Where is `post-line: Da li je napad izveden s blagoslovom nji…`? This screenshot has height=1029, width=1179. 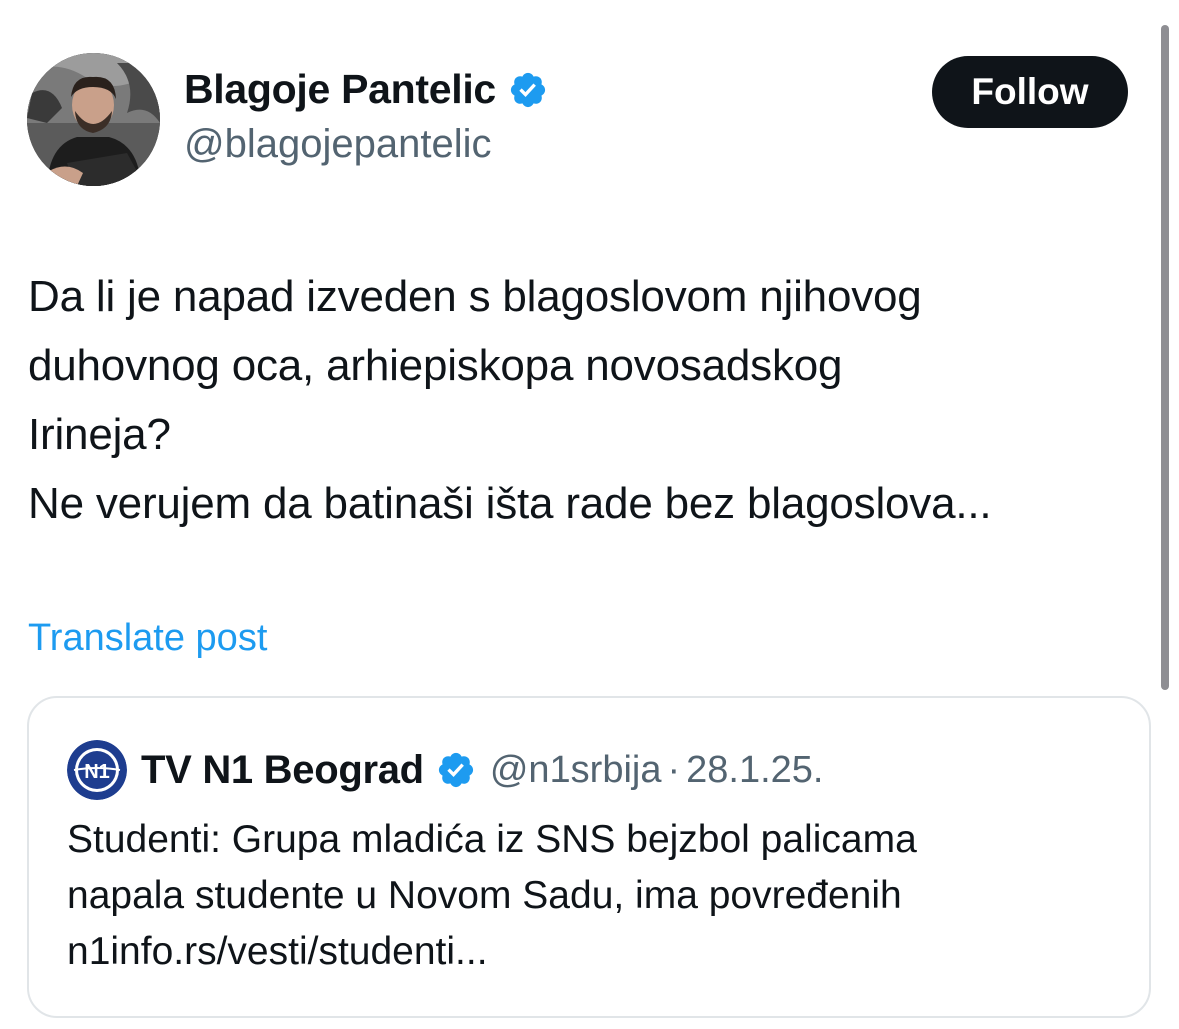
post-line: Da li je napad izveden s blagoslovom nji… is located at coordinates (475, 296).